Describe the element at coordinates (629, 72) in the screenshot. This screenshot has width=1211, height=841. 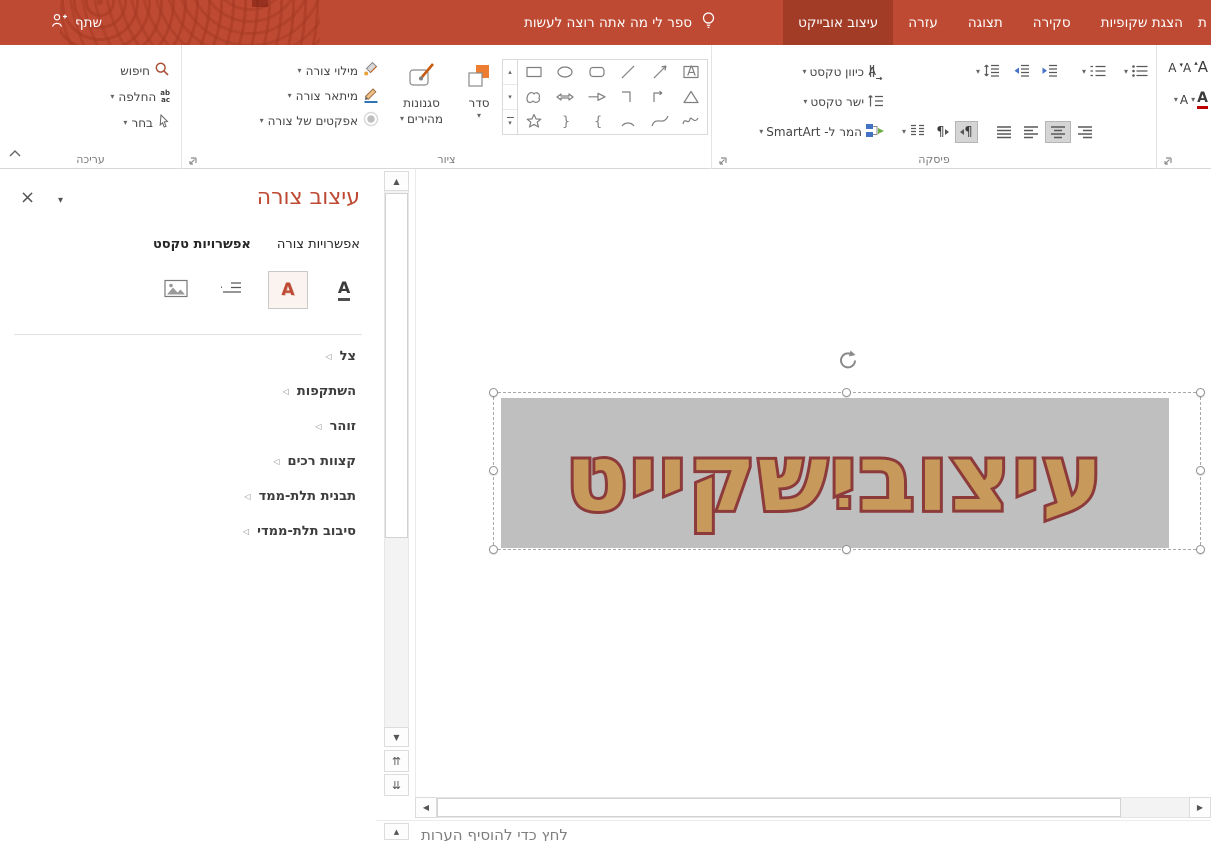
I see `shape-line` at that location.